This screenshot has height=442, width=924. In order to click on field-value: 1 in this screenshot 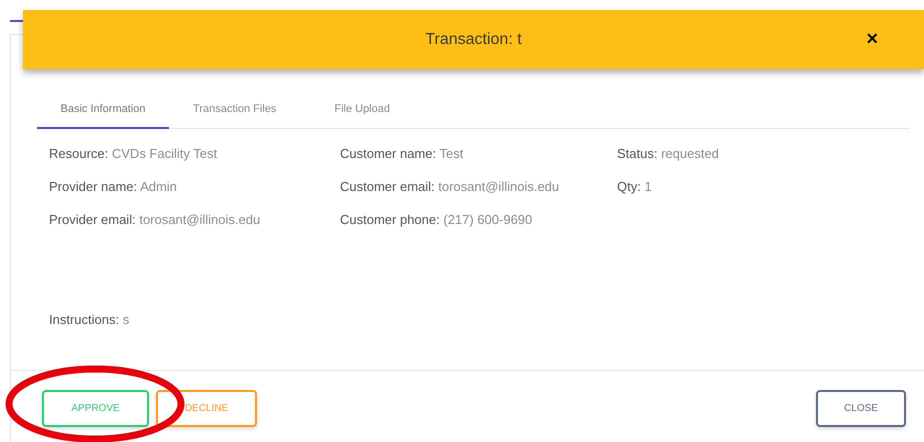, I will do `click(648, 186)`.